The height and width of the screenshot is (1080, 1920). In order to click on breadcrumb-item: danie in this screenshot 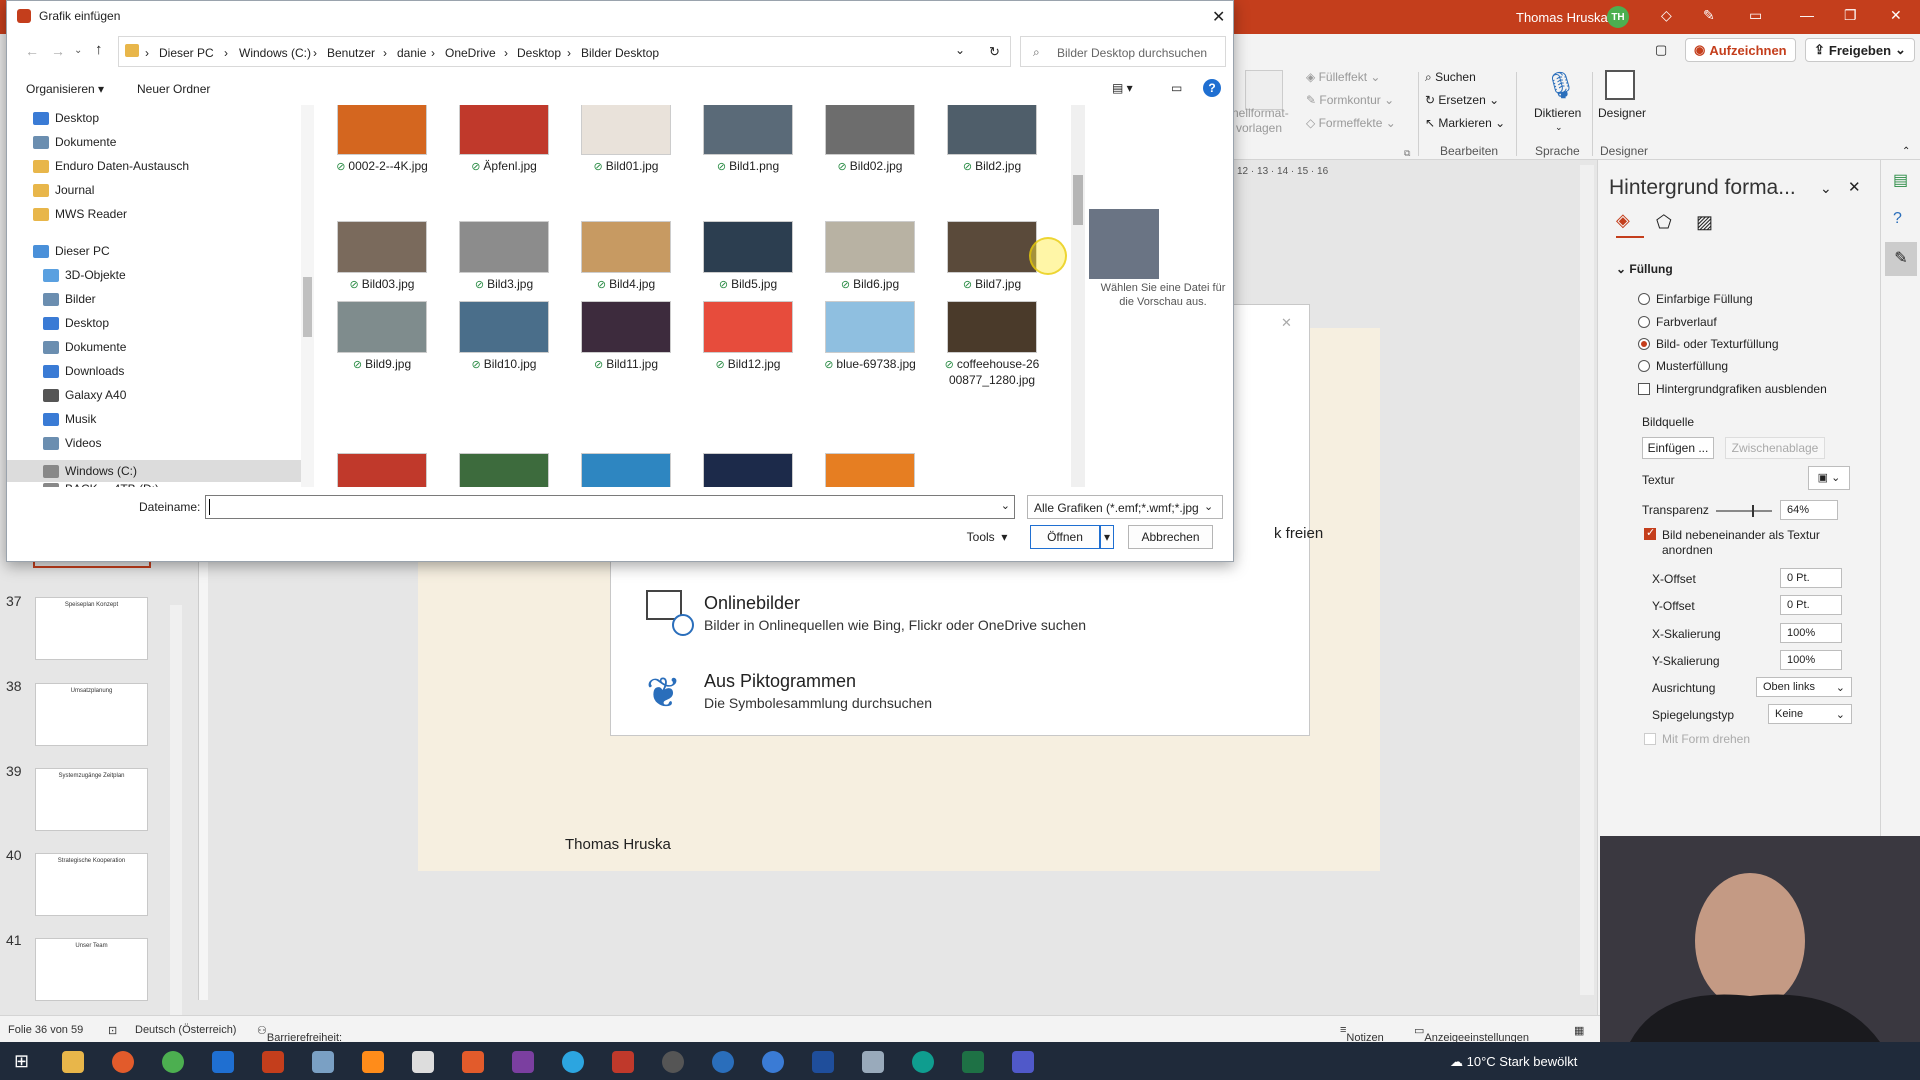, I will do `click(411, 53)`.